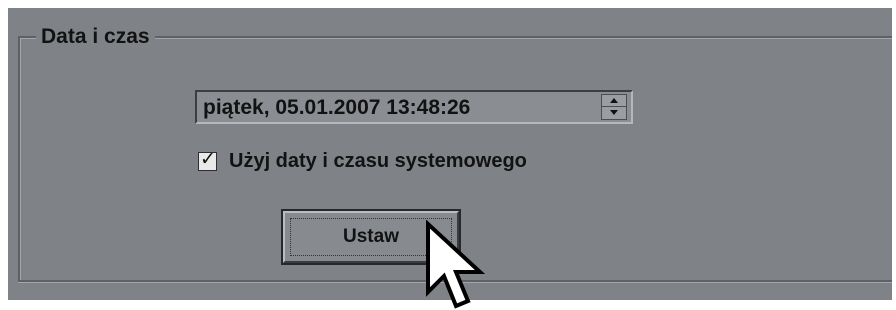  I want to click on datetime-spinner, so click(614, 107).